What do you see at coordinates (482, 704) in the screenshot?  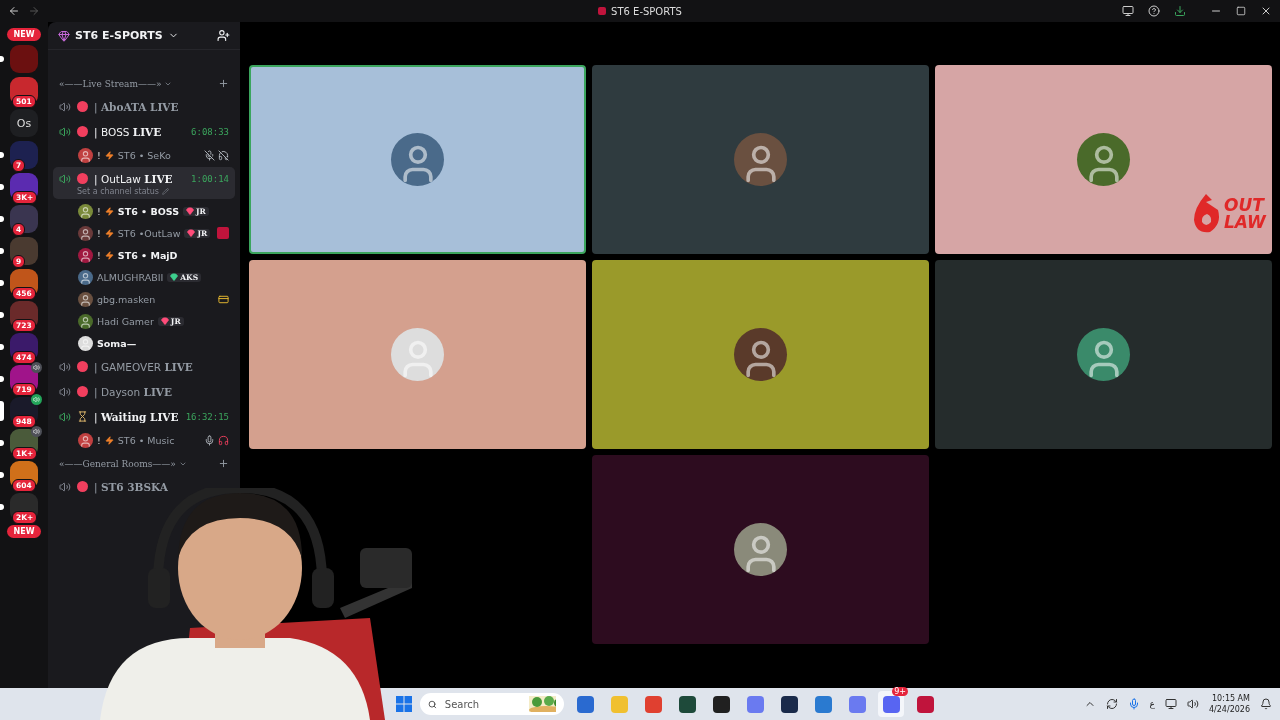 I see `search-field: Search` at bounding box center [482, 704].